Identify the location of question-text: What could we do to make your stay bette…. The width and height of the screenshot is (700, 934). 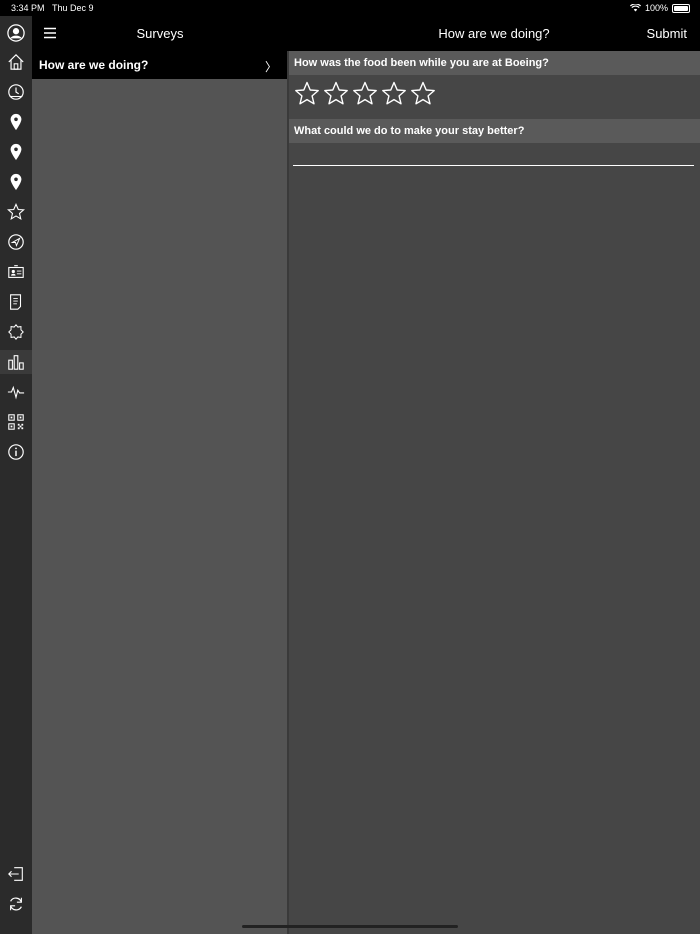
(409, 131).